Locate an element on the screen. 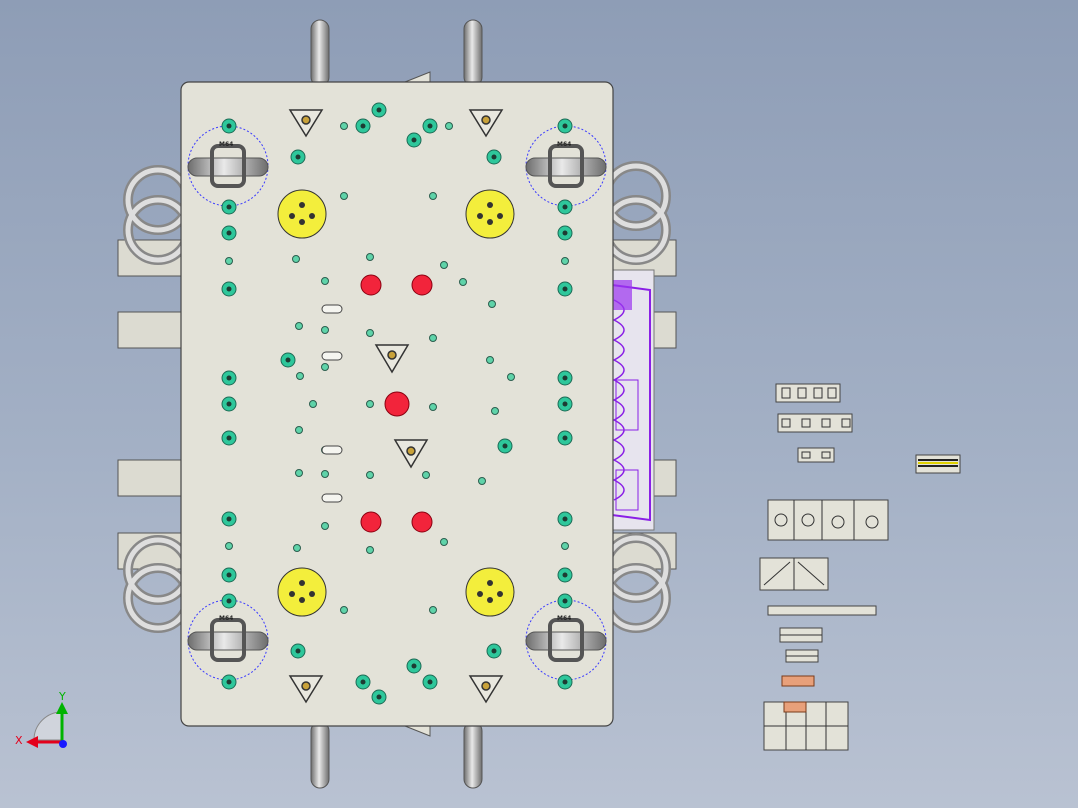 This screenshot has width=1078, height=808. y-axis-label: Y is located at coordinates (62, 696).